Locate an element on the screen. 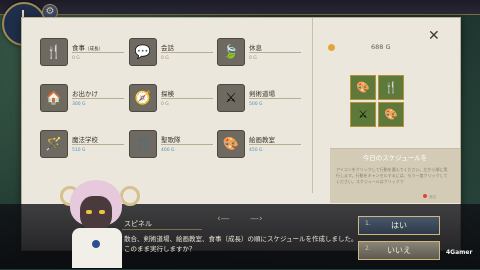 The height and width of the screenshot is (270, 480). arrow-right-icon: —› is located at coordinates (256, 219).